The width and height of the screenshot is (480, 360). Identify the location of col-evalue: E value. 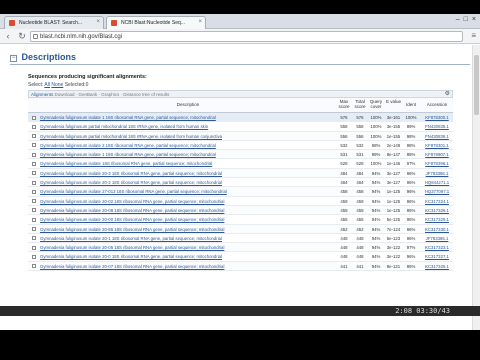
(393, 101).